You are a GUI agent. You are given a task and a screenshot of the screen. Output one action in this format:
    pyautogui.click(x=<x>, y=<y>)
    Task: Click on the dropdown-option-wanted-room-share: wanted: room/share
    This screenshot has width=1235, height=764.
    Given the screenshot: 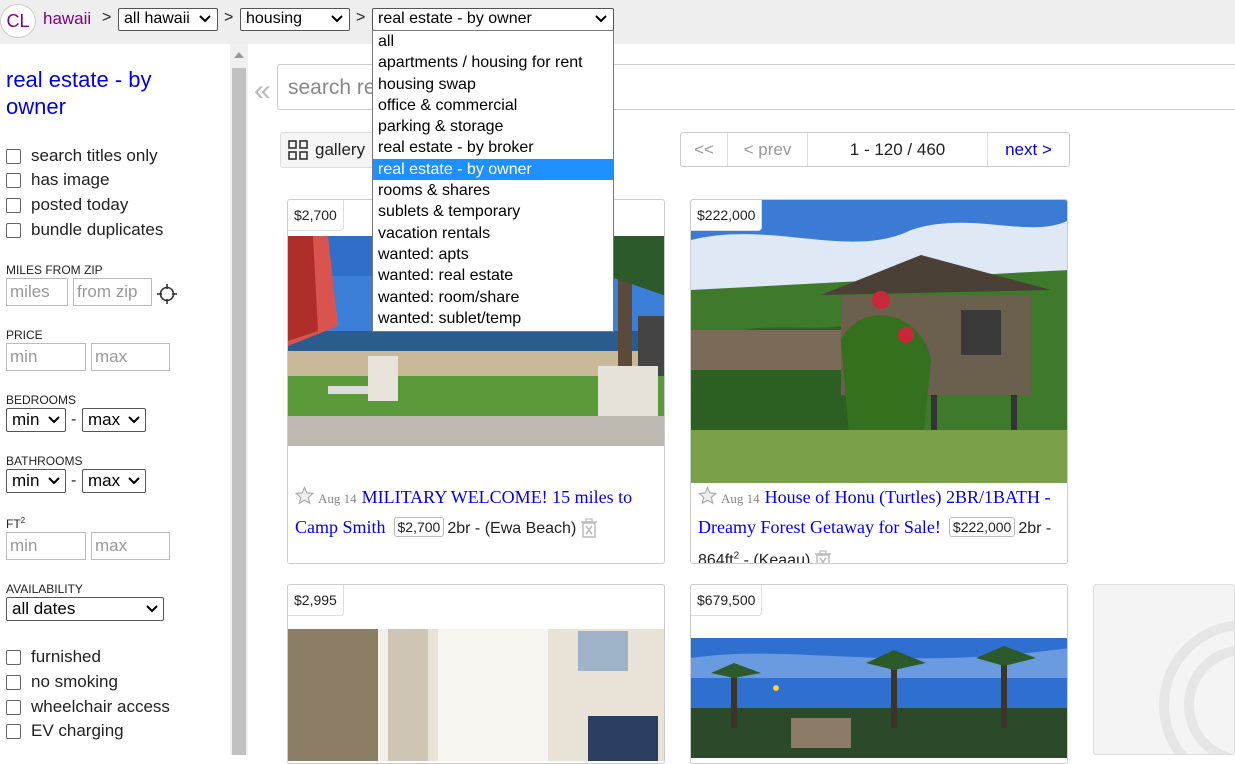 What is the action you would take?
    pyautogui.click(x=493, y=297)
    